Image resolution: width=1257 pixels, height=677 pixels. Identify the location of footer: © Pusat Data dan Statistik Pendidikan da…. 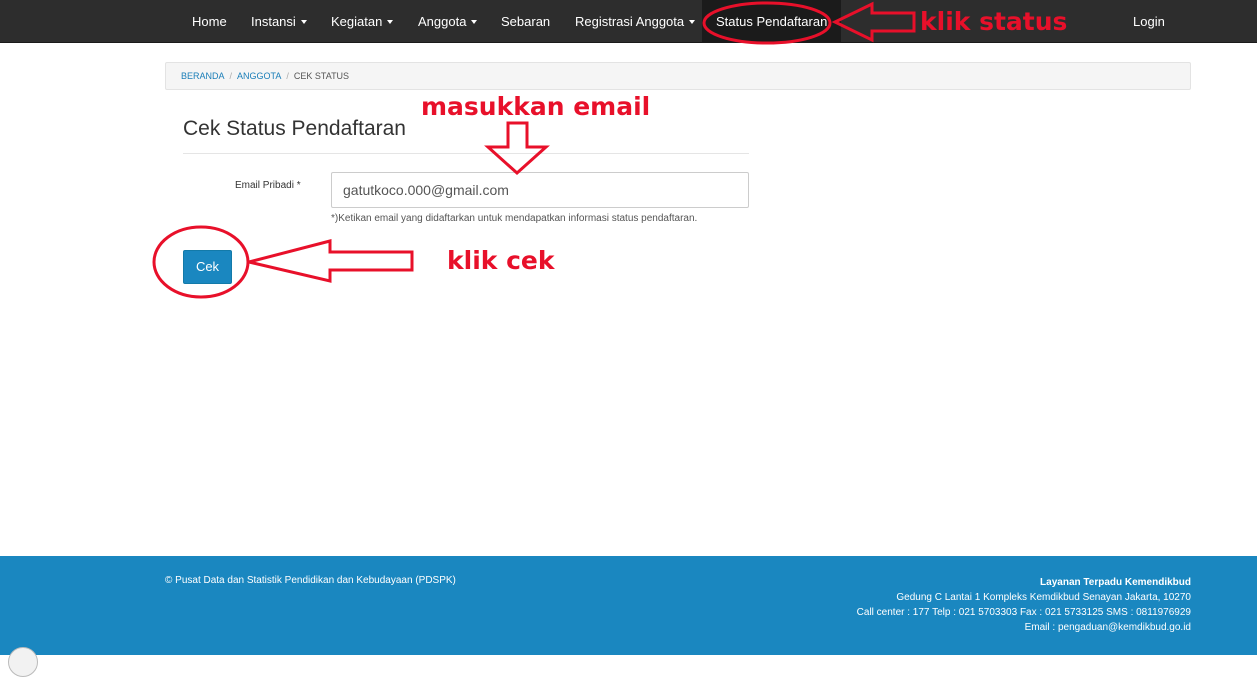
(628, 605).